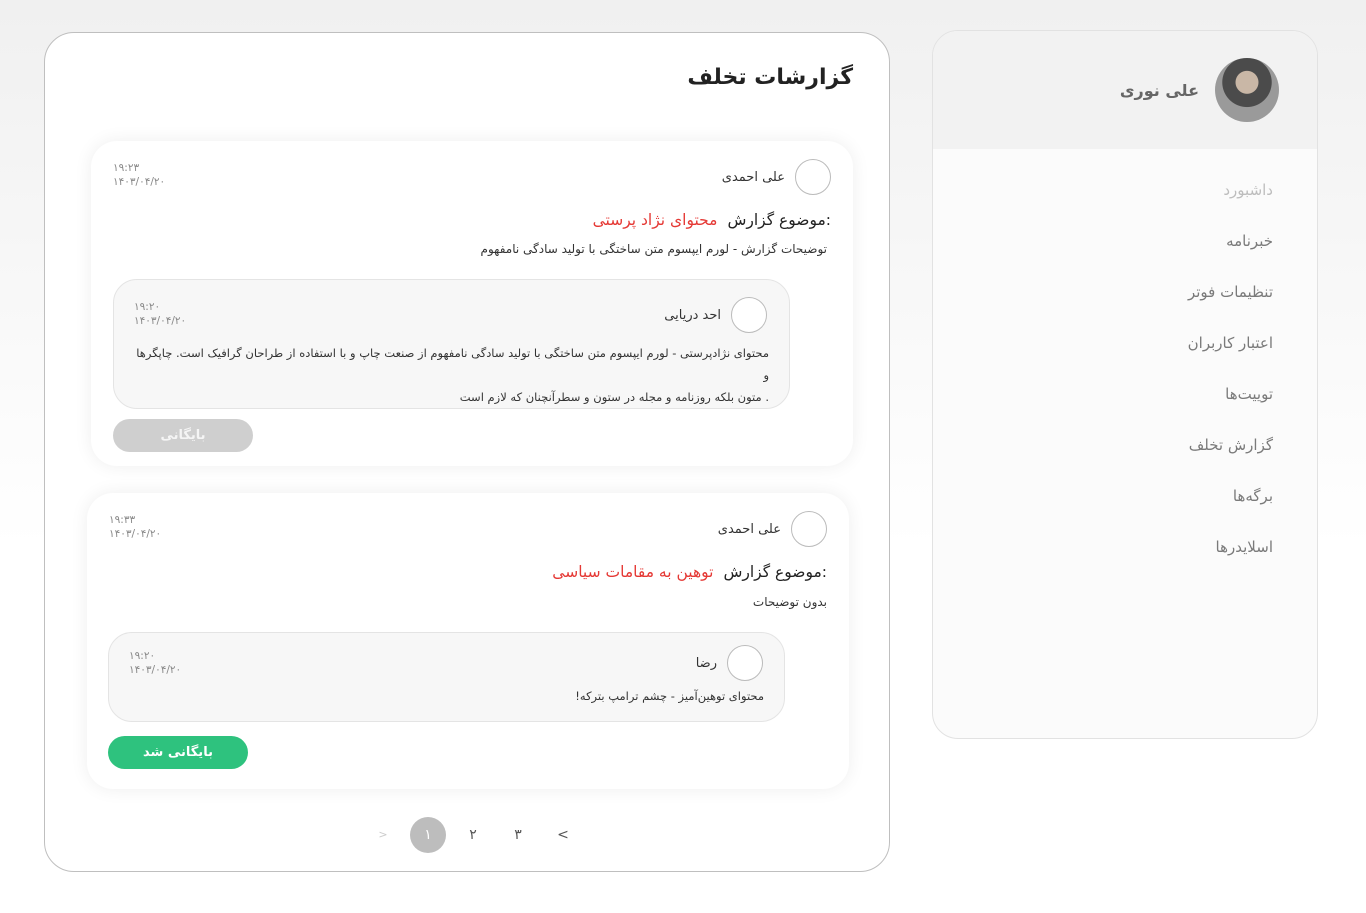  Describe the element at coordinates (126, 168) in the screenshot. I see `report-time: ۱۹:۲۳` at that location.